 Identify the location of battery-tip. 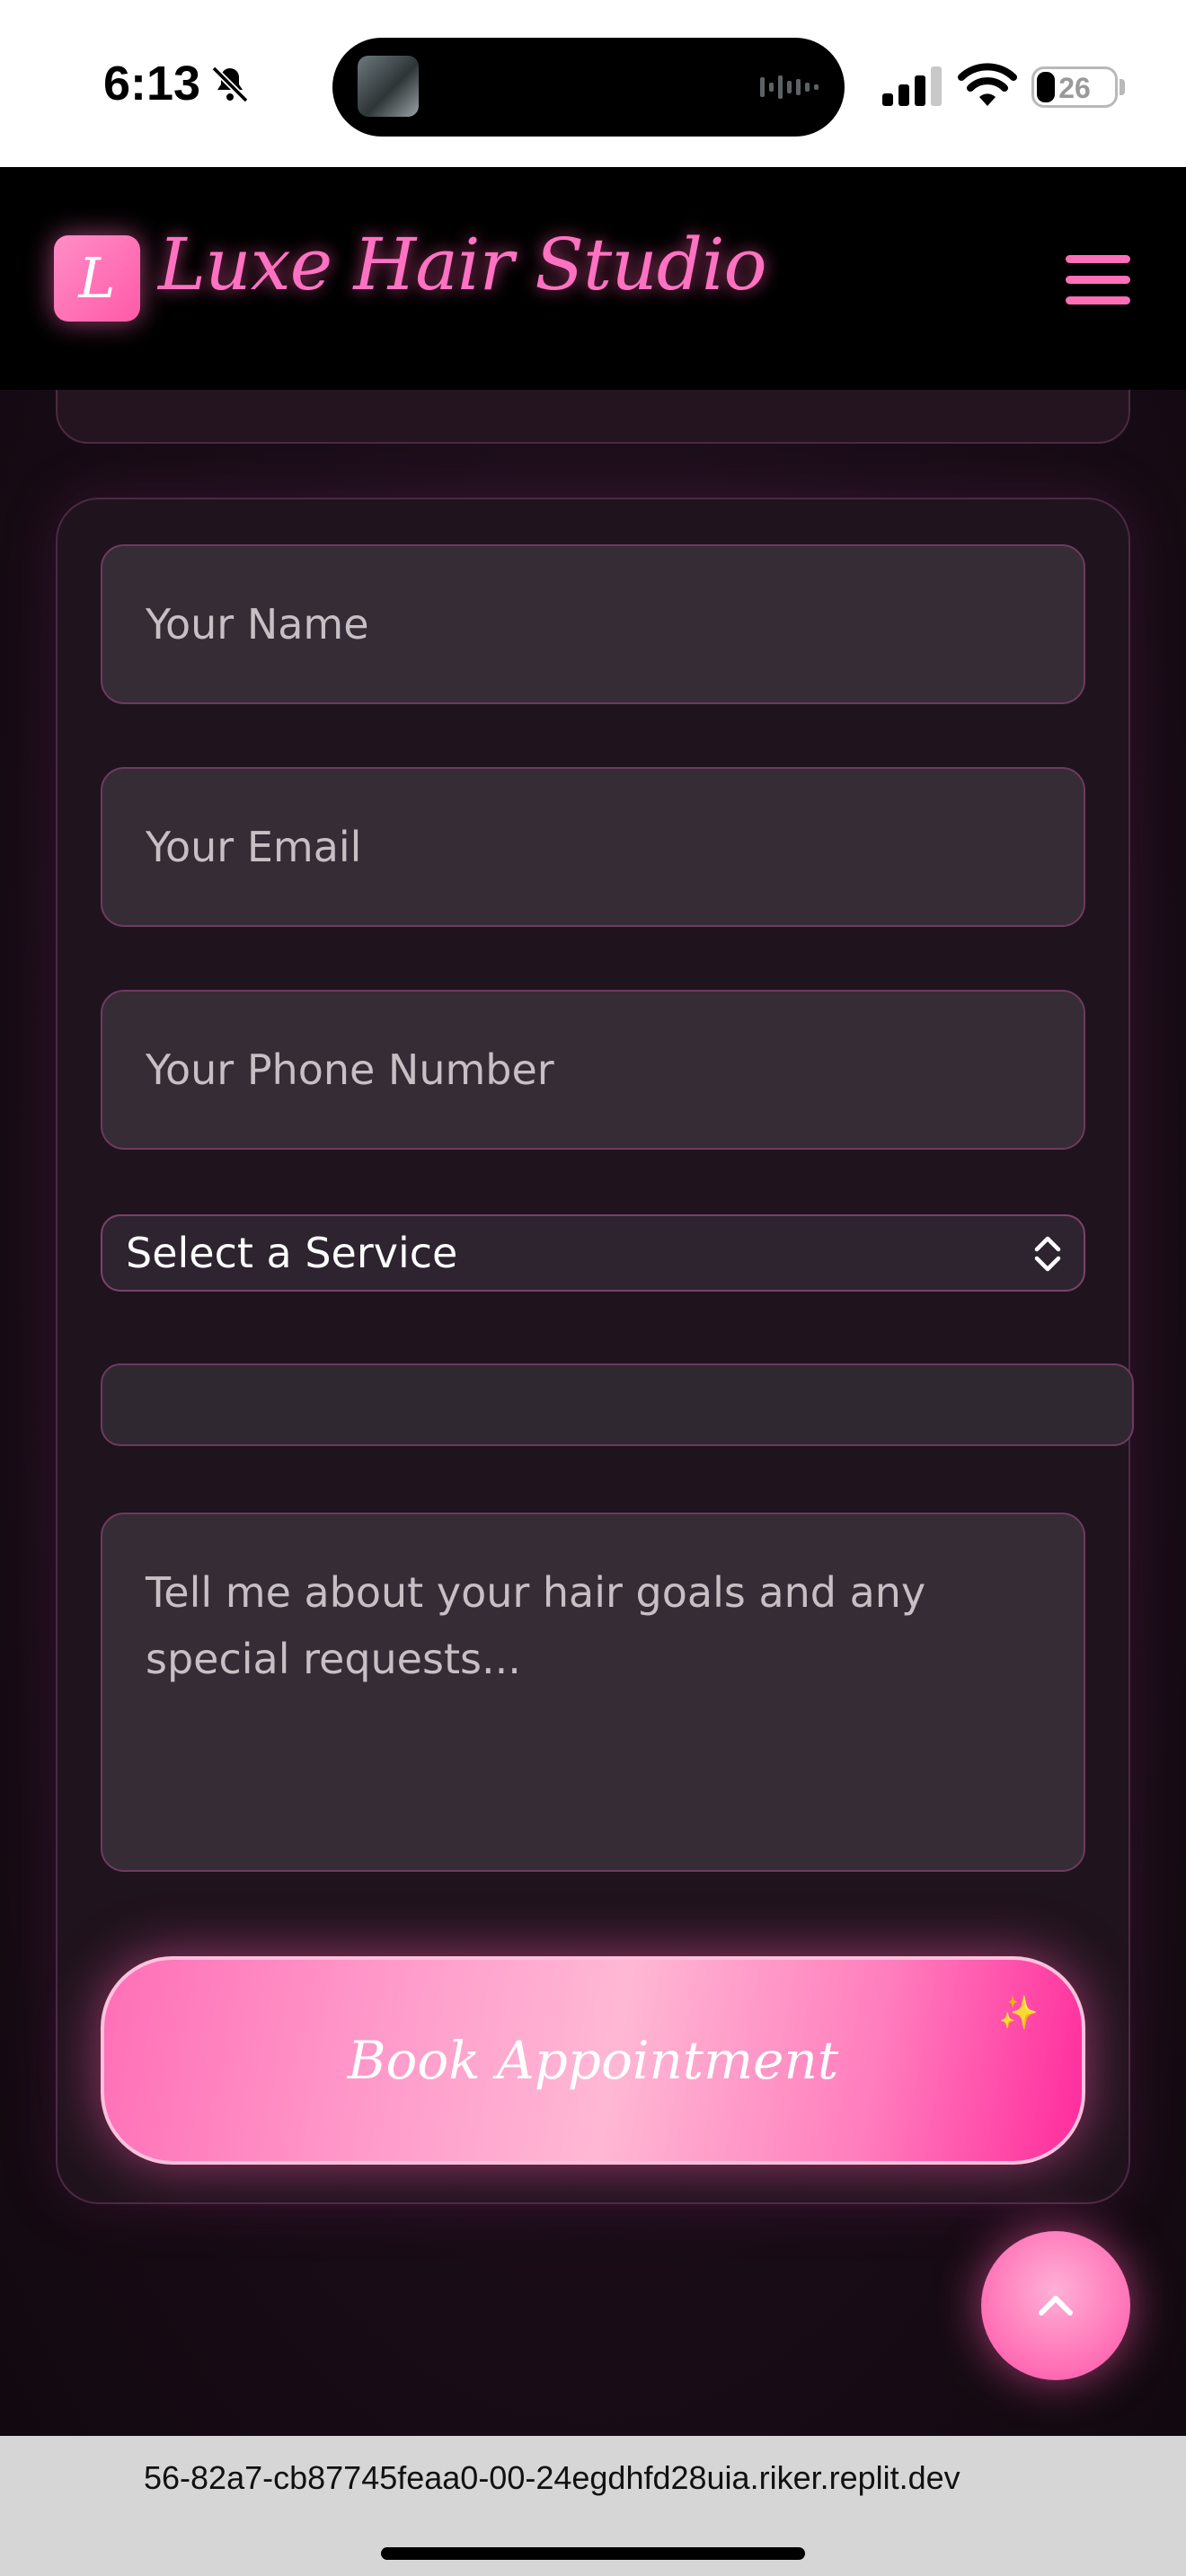
(1122, 87).